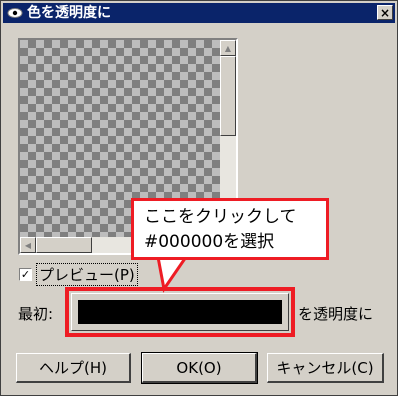  I want to click on help-button-label: ヘルプ(H), so click(73, 368).